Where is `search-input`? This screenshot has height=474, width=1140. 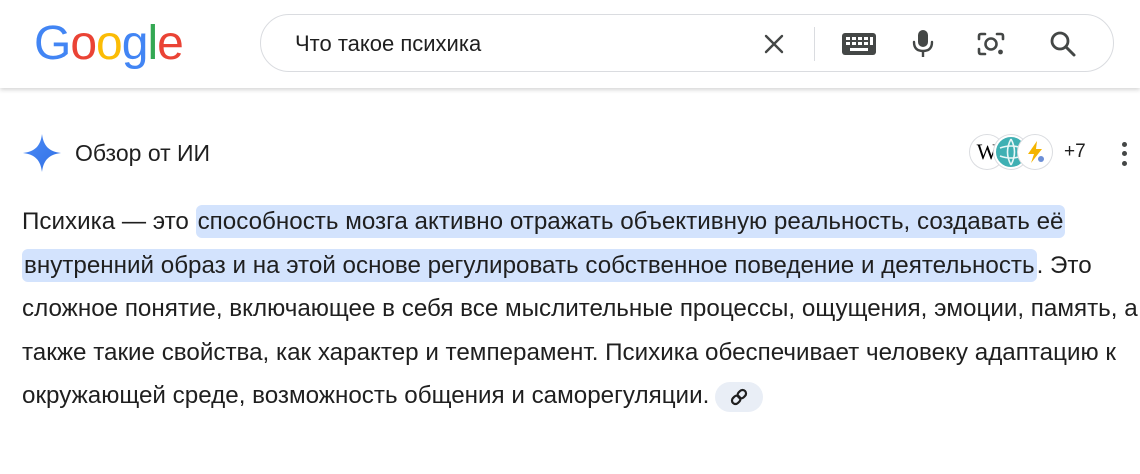 search-input is located at coordinates (515, 44).